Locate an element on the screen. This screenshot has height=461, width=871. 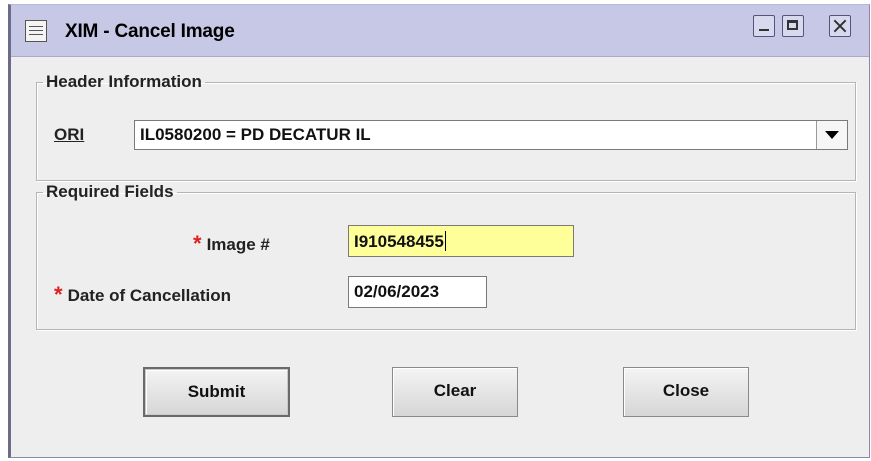
close-button: Close is located at coordinates (686, 392).